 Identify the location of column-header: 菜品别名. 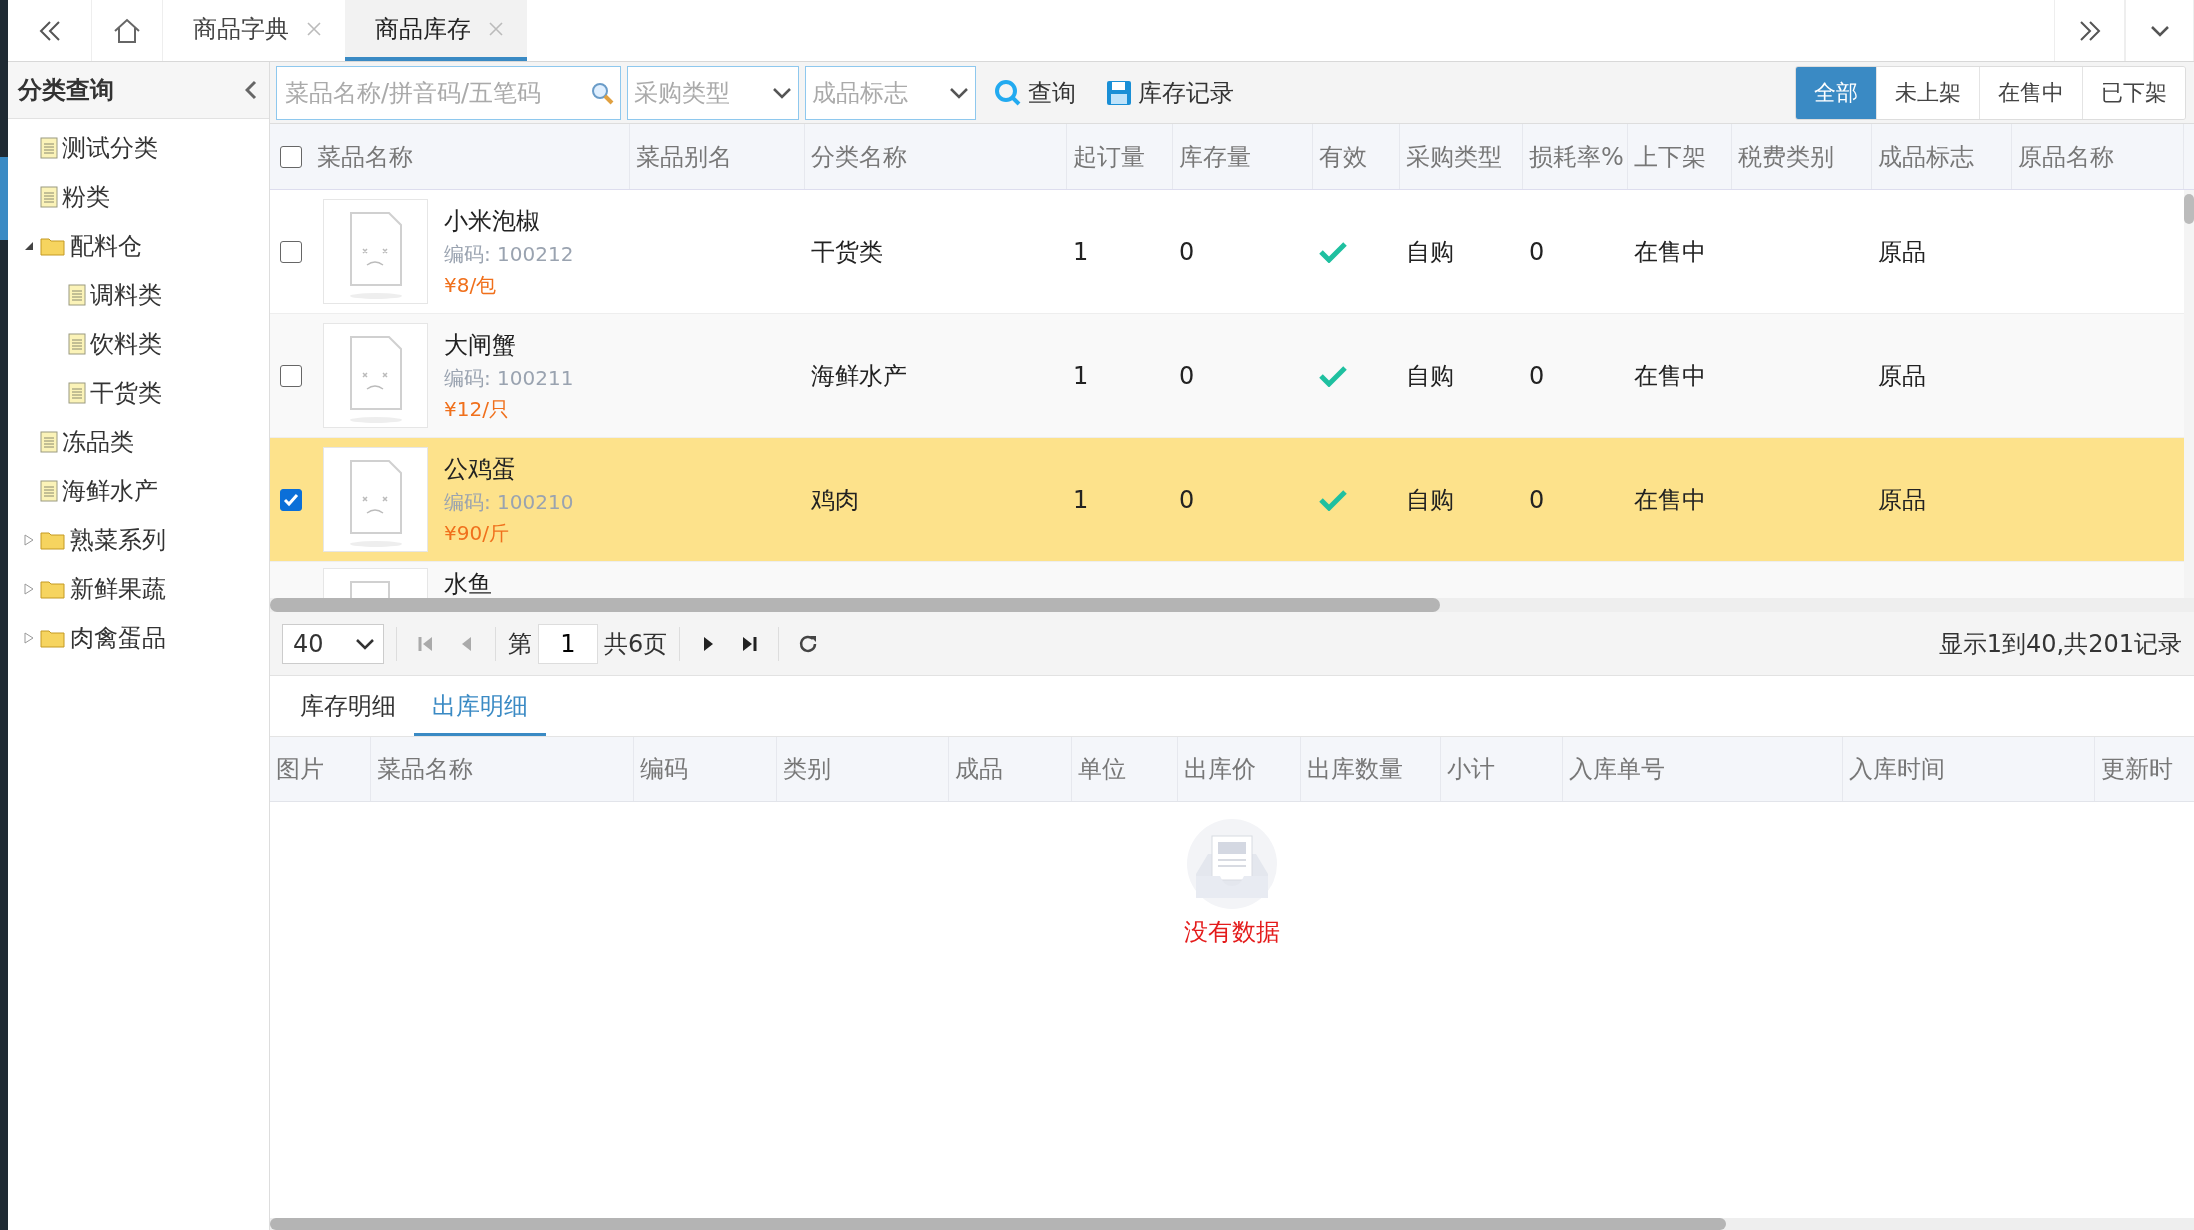
(717, 156).